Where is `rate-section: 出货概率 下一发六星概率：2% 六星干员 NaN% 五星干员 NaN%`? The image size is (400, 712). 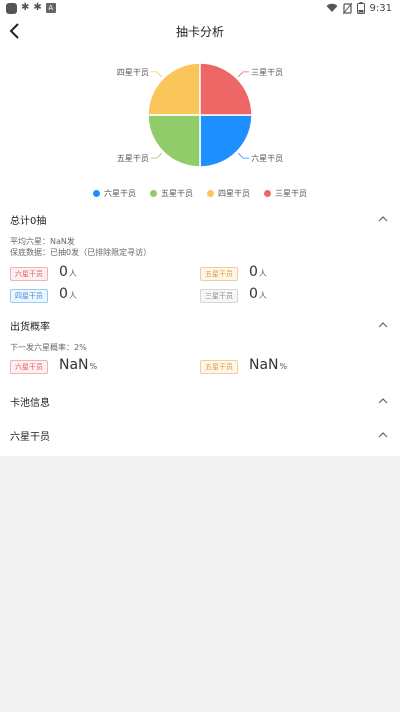 rate-section: 出货概率 下一发六星概率：2% 六星干员 NaN% 五星干员 NaN% is located at coordinates (200, 349).